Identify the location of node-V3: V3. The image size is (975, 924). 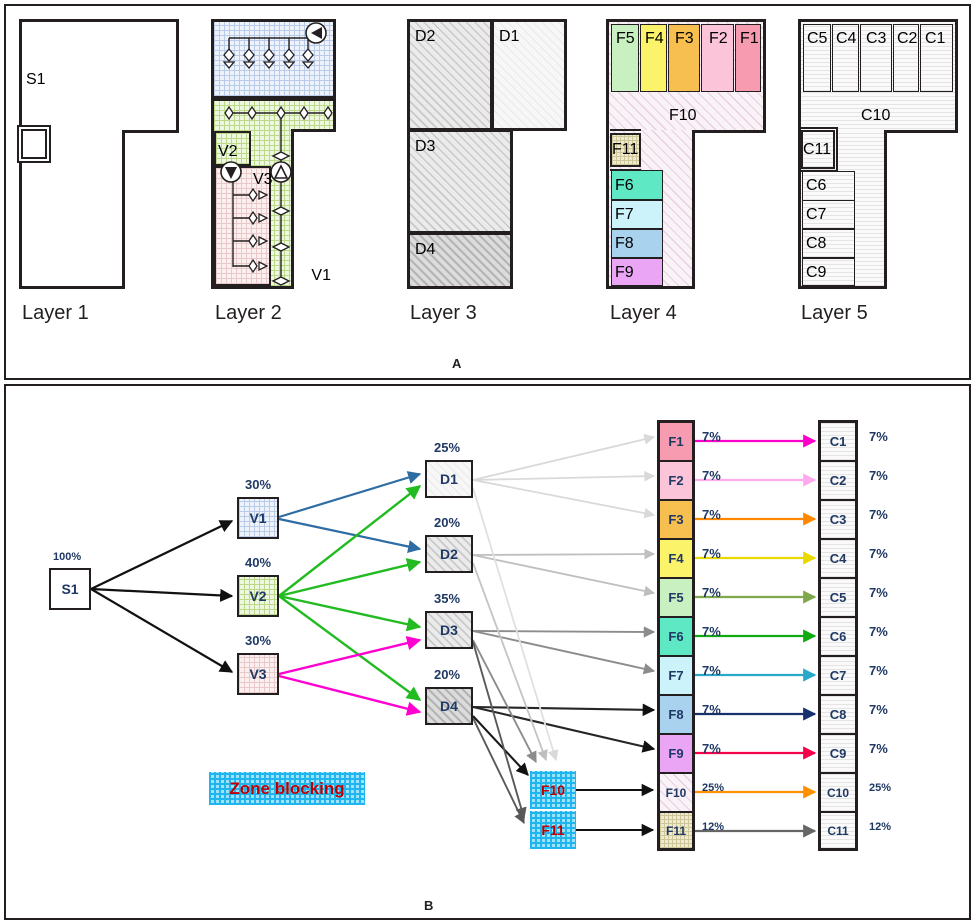
(258, 674).